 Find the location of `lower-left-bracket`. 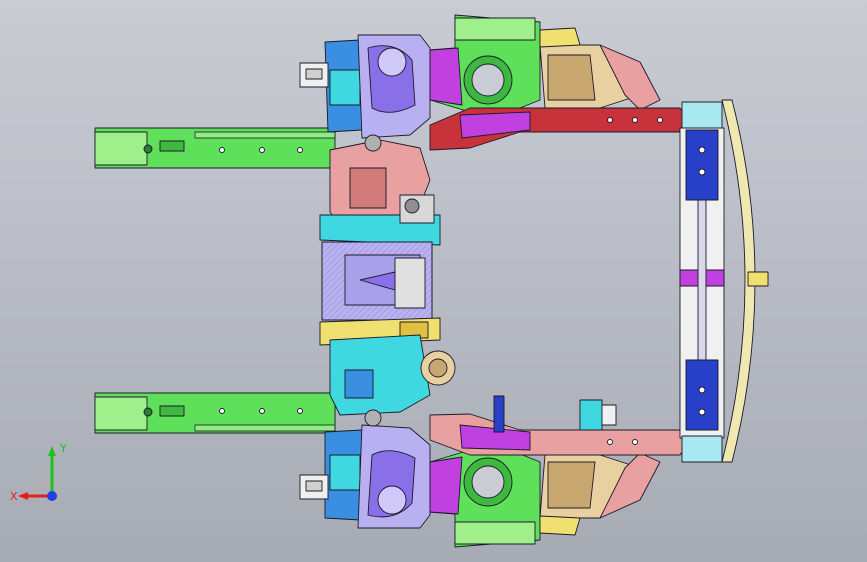

lower-left-bracket is located at coordinates (331, 475).